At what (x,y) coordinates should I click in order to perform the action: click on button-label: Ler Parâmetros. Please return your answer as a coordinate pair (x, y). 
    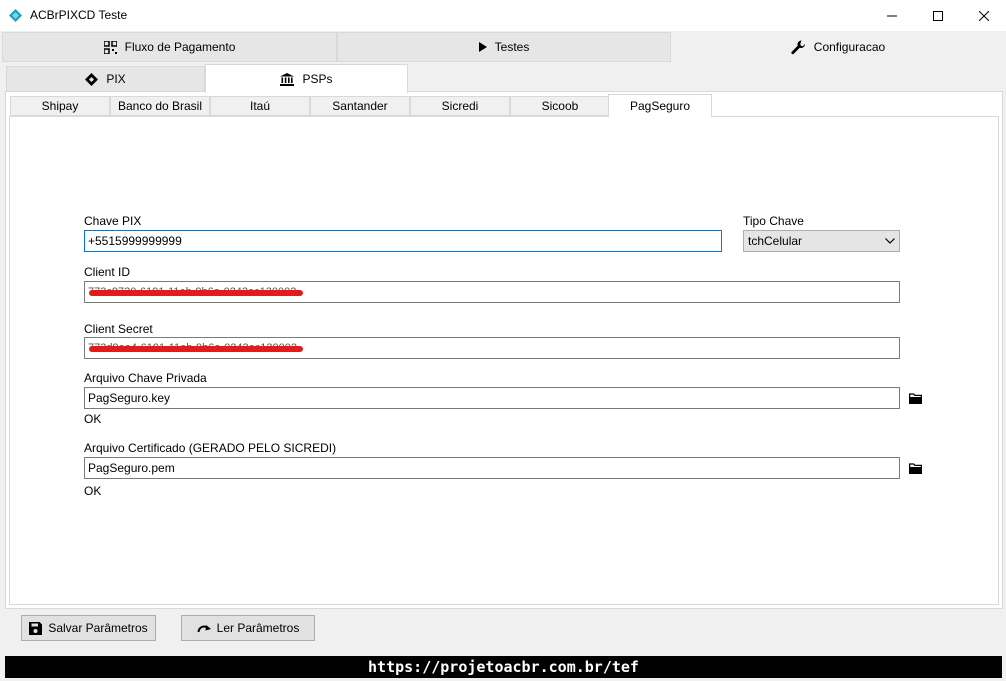
    Looking at the image, I should click on (258, 628).